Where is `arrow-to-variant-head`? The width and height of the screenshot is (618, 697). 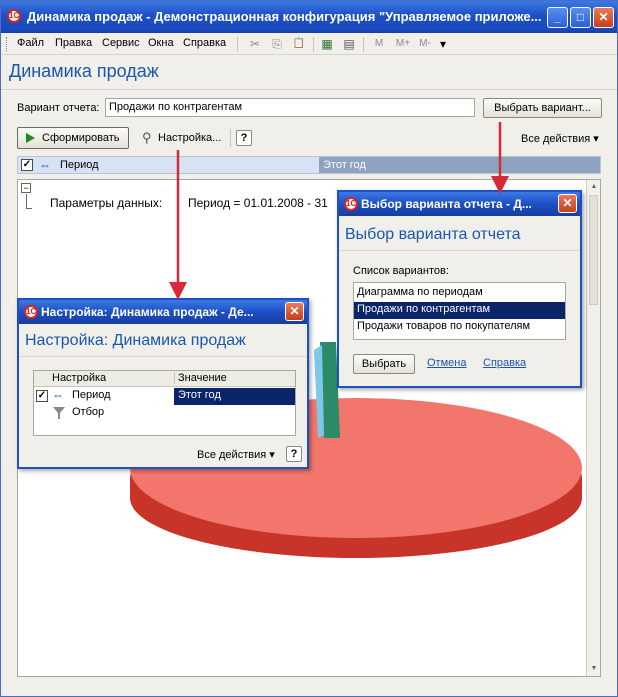
arrow-to-variant-head is located at coordinates (500, 185).